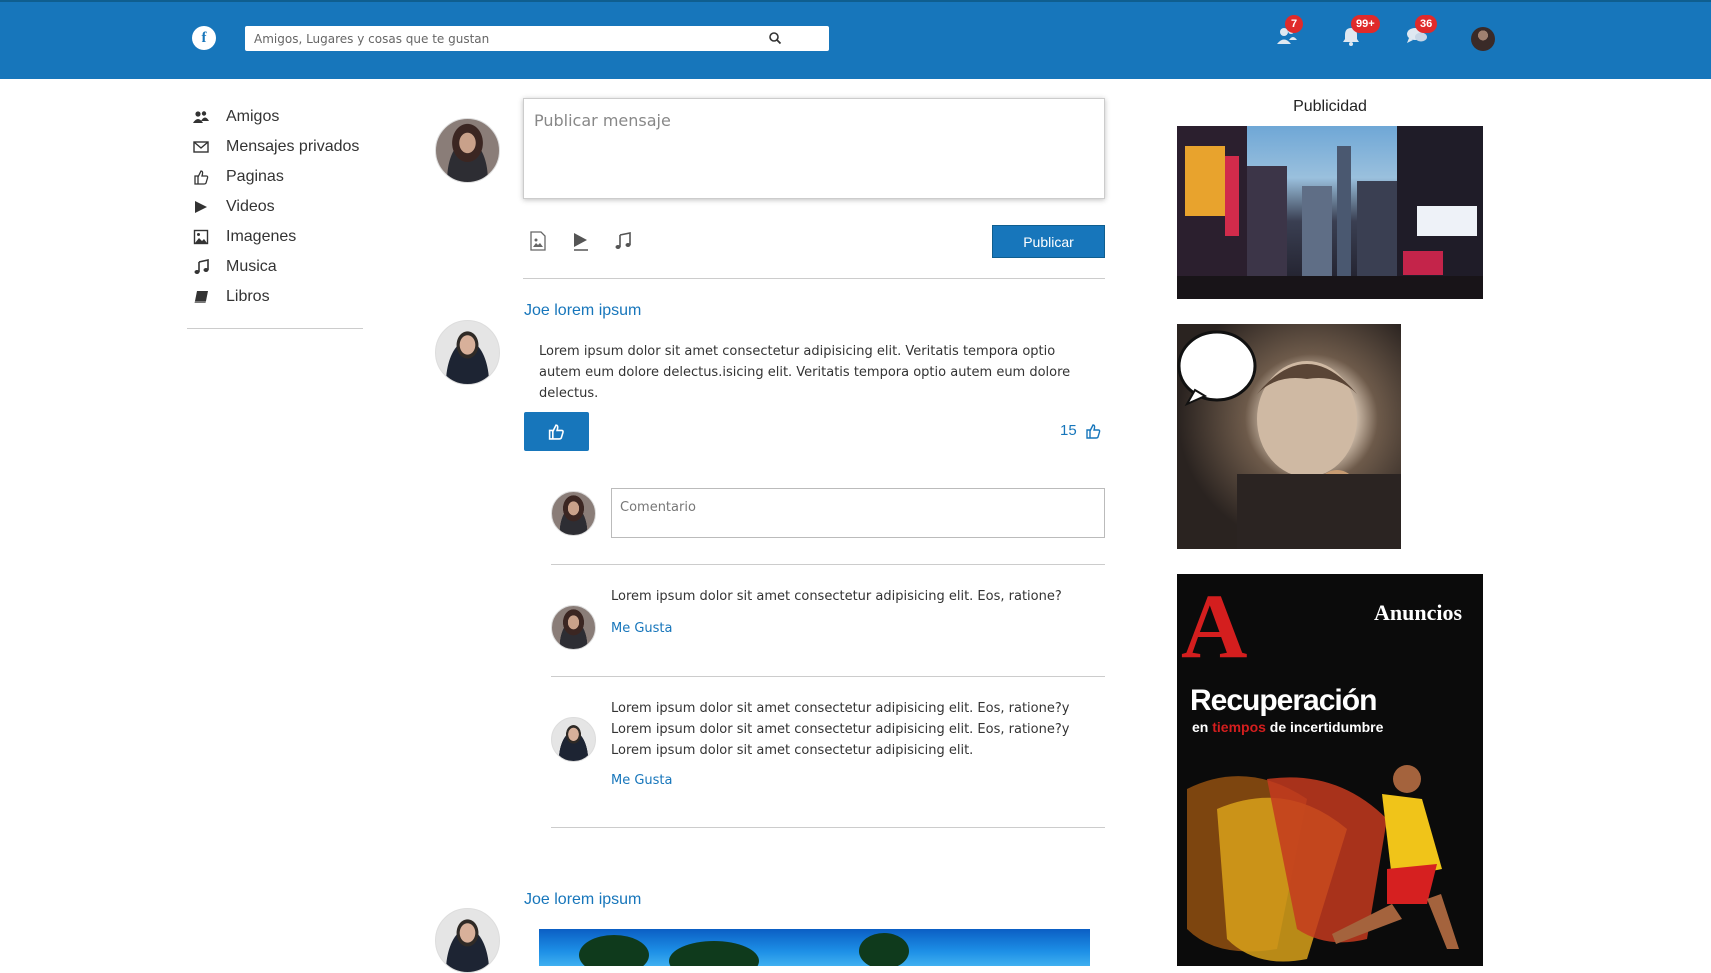 The width and height of the screenshot is (1711, 973). Describe the element at coordinates (467, 150) in the screenshot. I see `composer-avatar` at that location.